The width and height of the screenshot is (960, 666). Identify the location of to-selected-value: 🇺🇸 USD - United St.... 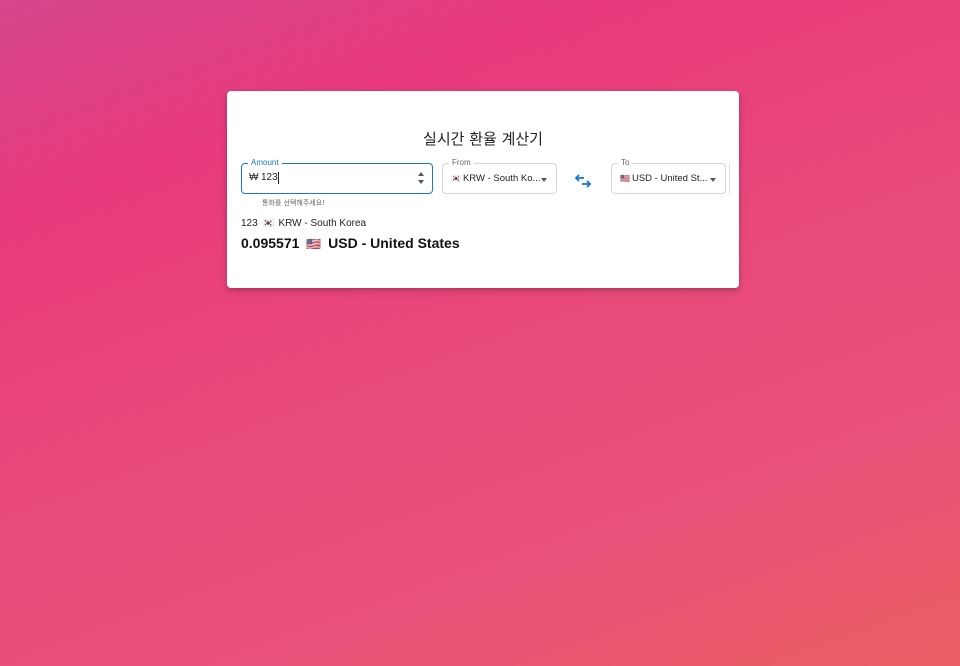
(663, 178).